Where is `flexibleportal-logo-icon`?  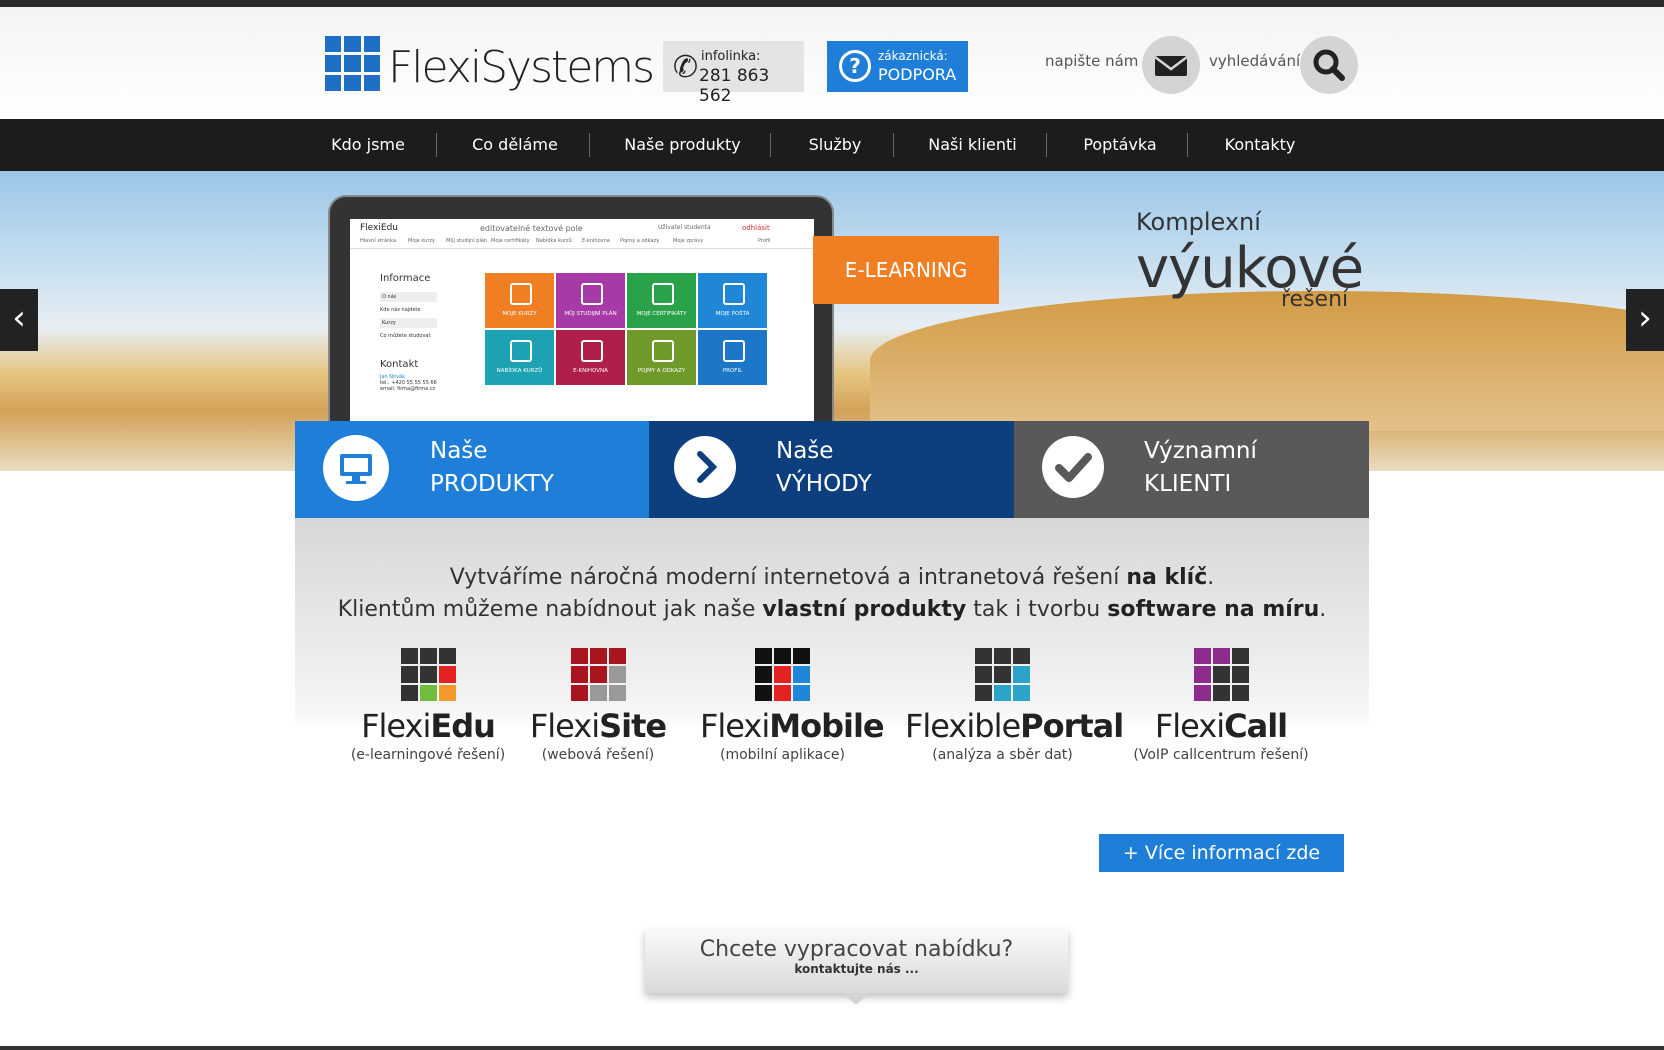
flexibleportal-logo-icon is located at coordinates (1002, 674).